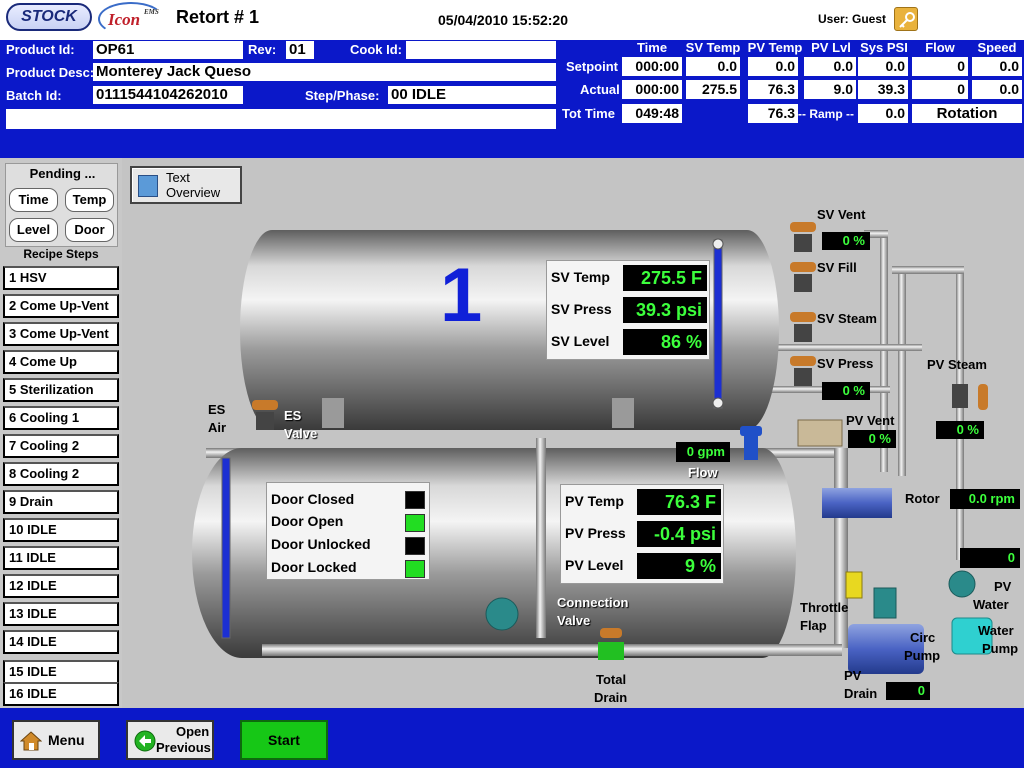 The height and width of the screenshot is (768, 1024). I want to click on recipe-step-16: 16 IDLE, so click(61, 694).